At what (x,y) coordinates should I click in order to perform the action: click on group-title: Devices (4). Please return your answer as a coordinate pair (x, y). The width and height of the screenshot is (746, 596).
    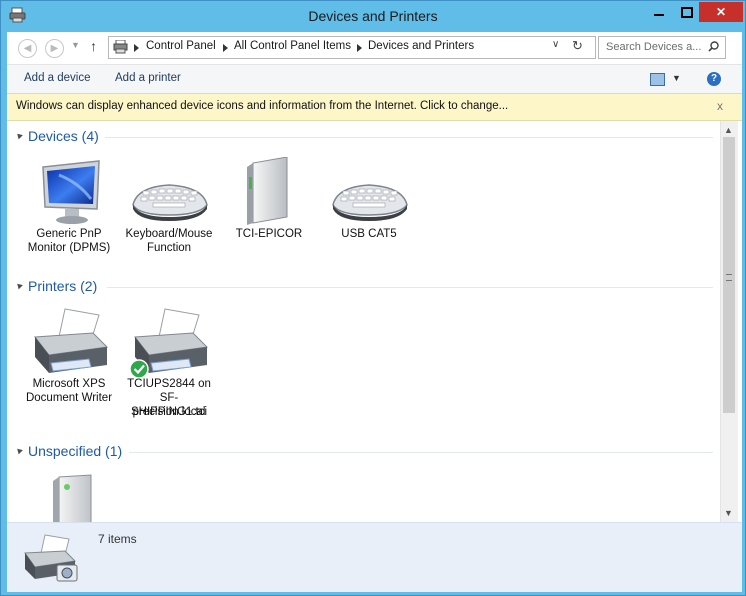
    Looking at the image, I should click on (63, 136).